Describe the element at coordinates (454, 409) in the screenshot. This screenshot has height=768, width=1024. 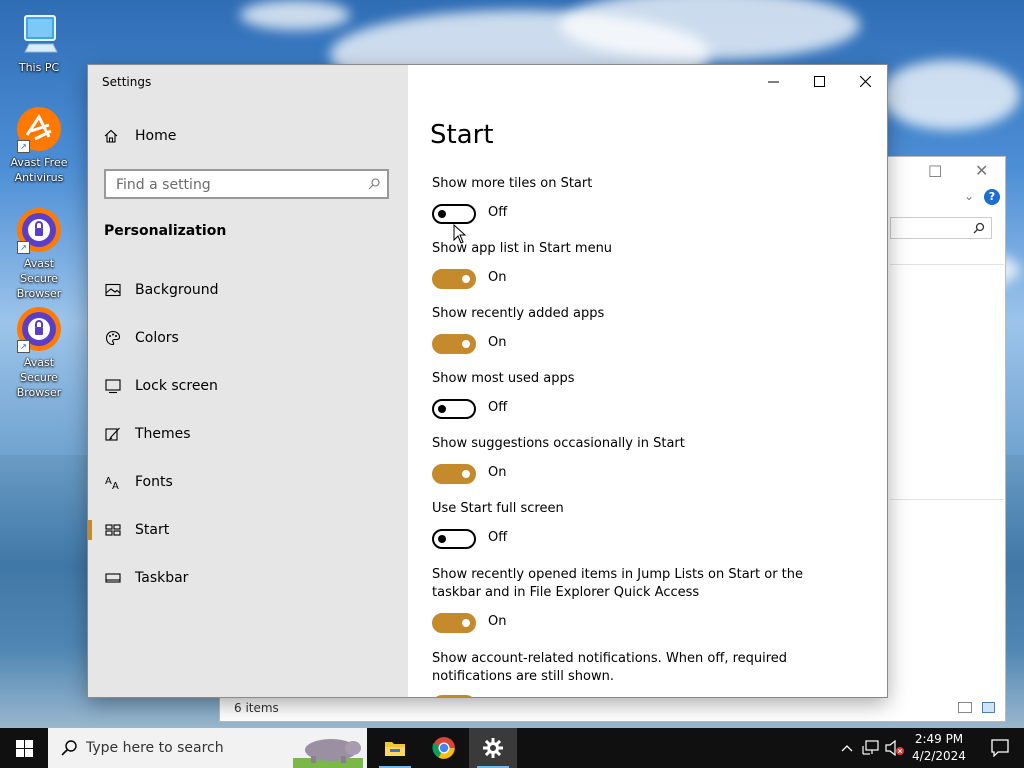
I see `toggle-most-used` at that location.